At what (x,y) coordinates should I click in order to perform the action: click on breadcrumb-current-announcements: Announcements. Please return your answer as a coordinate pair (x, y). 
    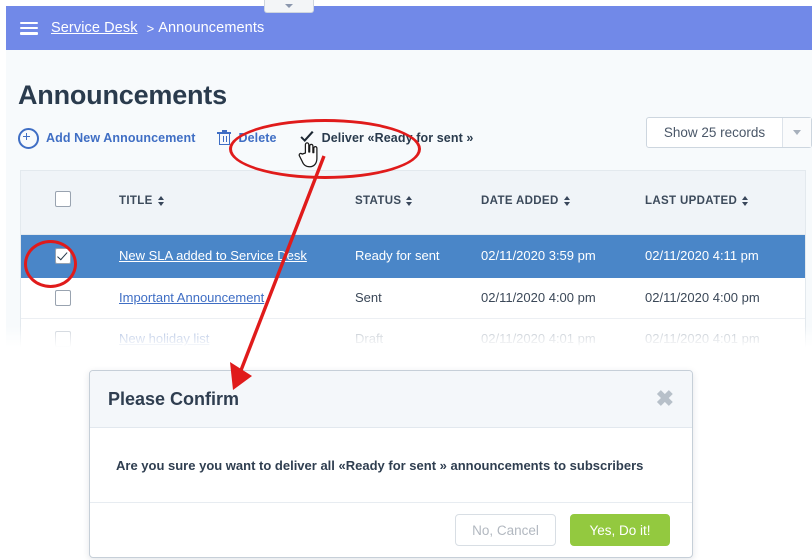
    Looking at the image, I should click on (211, 28).